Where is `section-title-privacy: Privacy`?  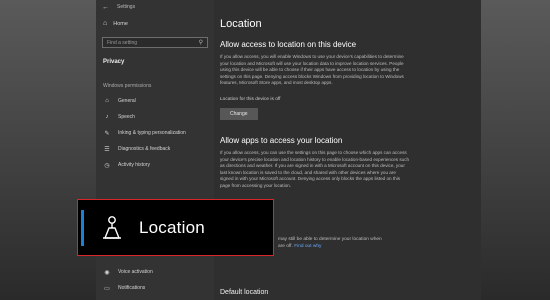 section-title-privacy: Privacy is located at coordinates (114, 62).